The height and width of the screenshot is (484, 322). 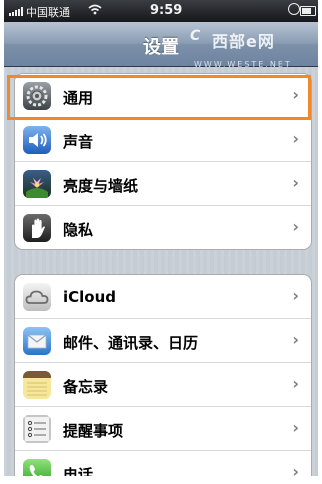 What do you see at coordinates (308, 11) in the screenshot?
I see `battery-icon` at bounding box center [308, 11].